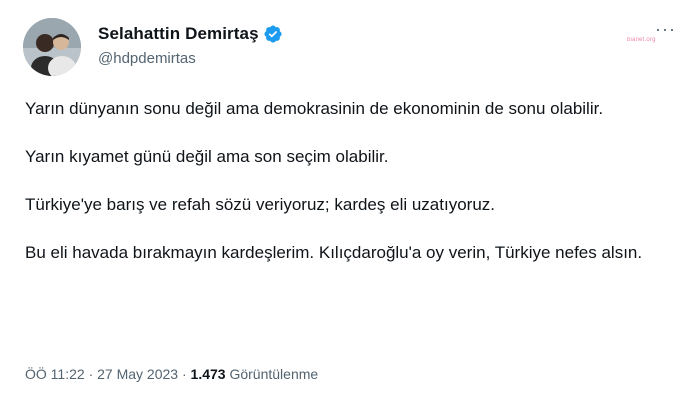  Describe the element at coordinates (665, 29) in the screenshot. I see `more-dots-icon: ···` at that location.